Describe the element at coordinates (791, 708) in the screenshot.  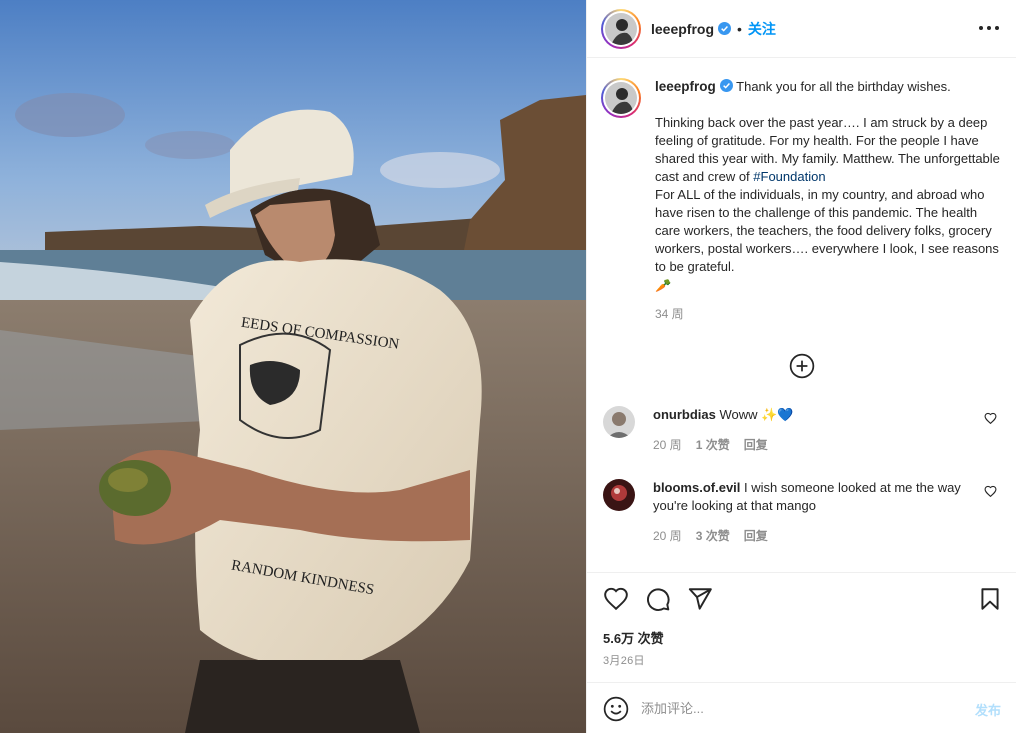
I see `comment-input` at that location.